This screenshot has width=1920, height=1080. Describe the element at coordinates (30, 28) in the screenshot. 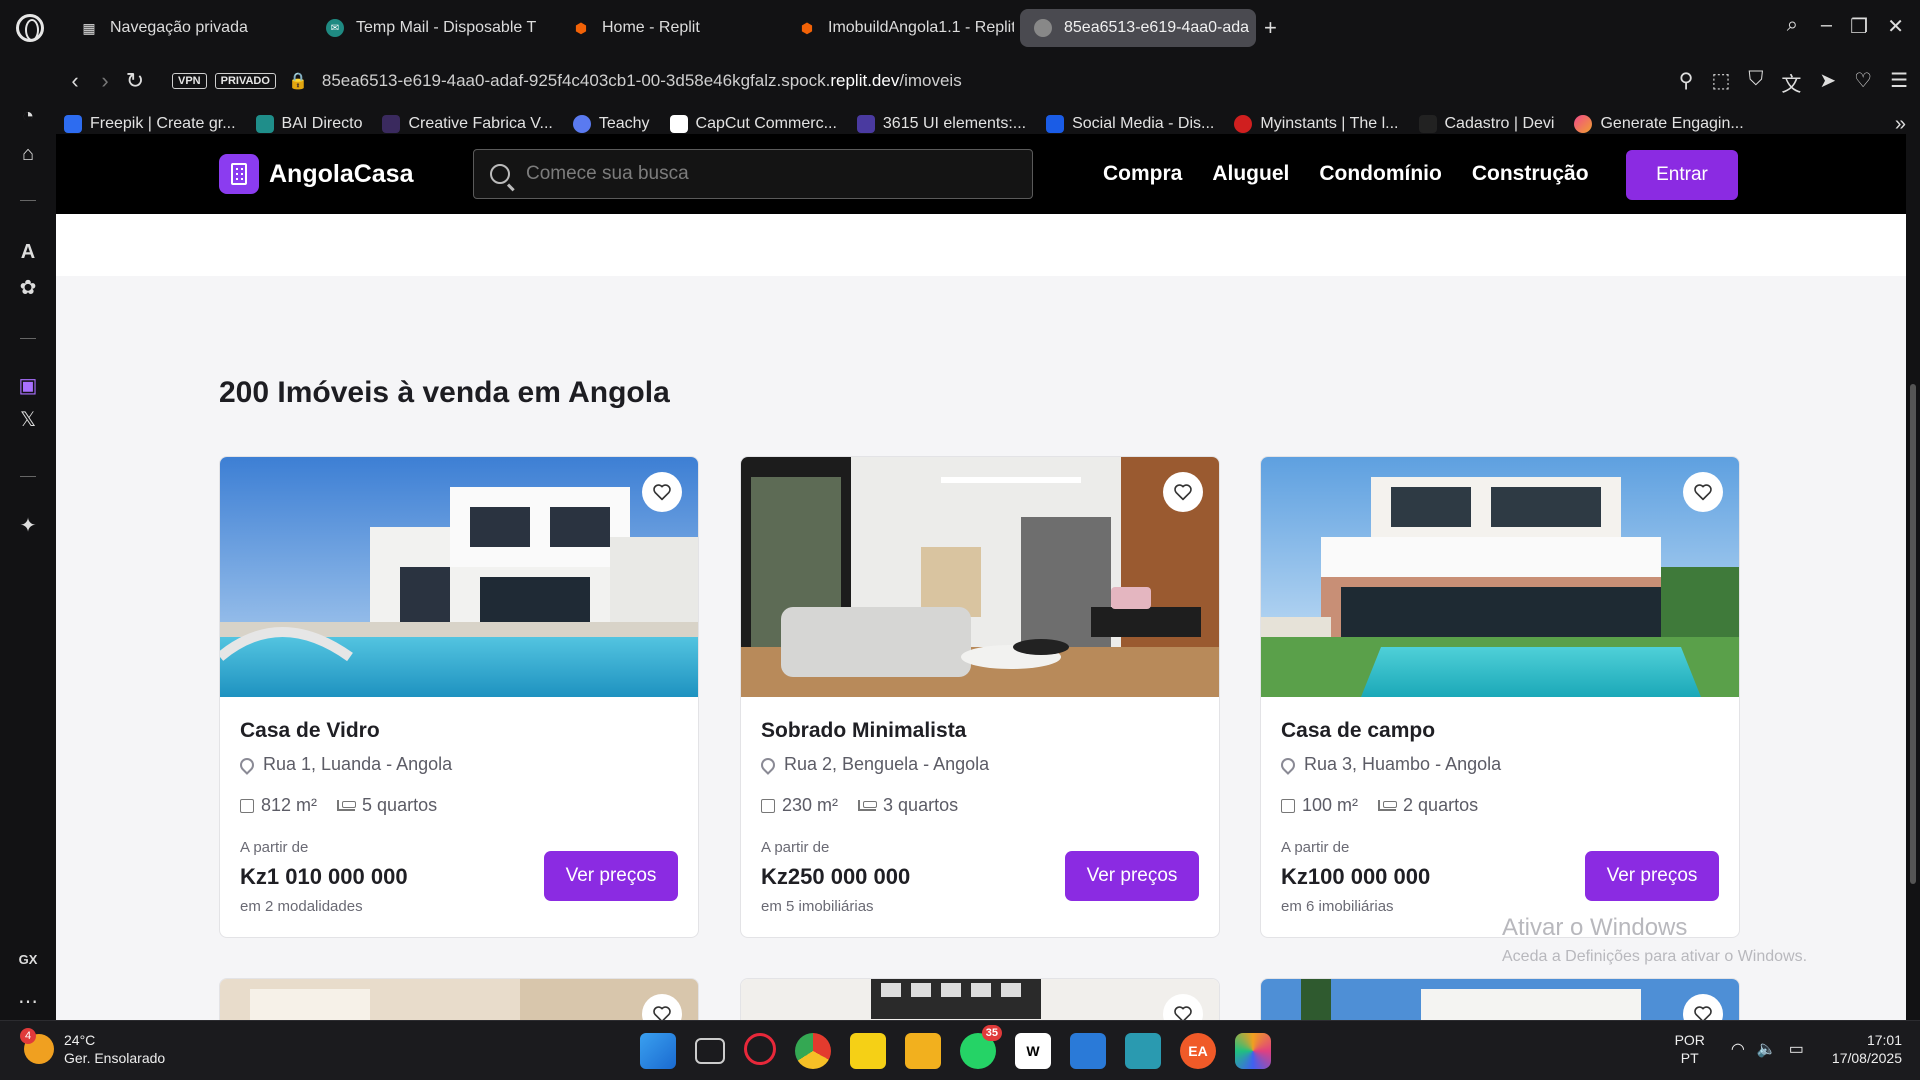

I see `opera-menu-icon` at that location.